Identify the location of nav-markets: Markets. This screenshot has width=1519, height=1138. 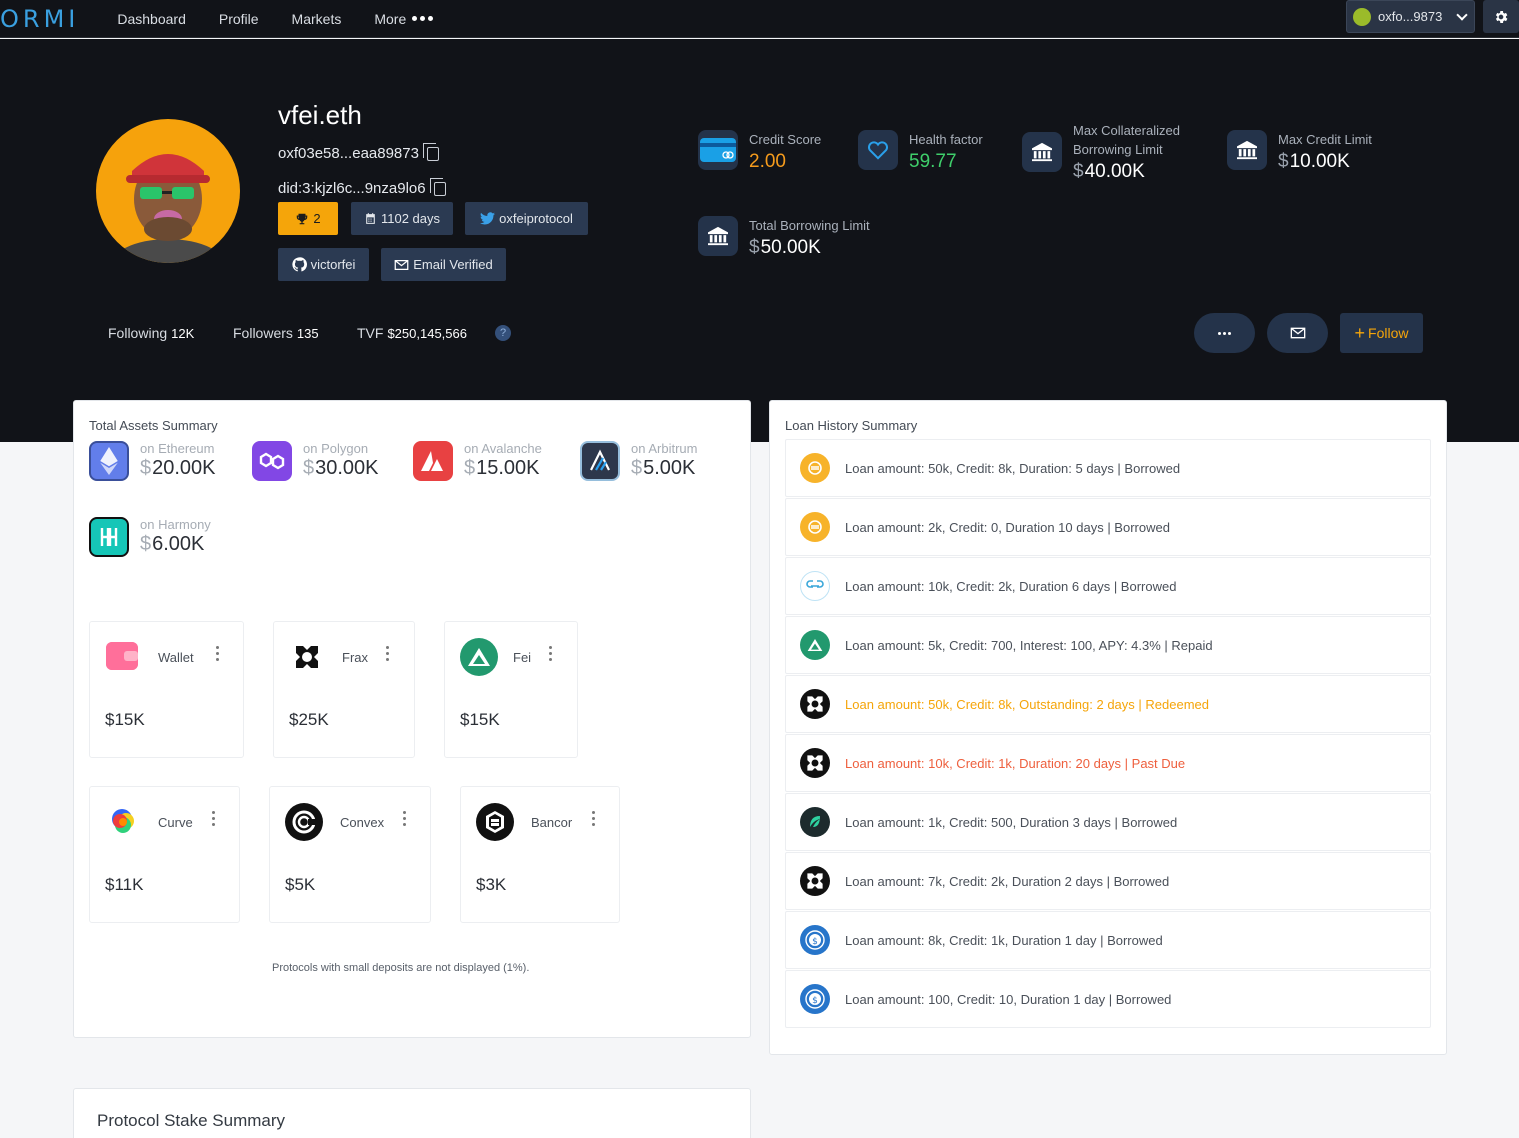
(317, 19).